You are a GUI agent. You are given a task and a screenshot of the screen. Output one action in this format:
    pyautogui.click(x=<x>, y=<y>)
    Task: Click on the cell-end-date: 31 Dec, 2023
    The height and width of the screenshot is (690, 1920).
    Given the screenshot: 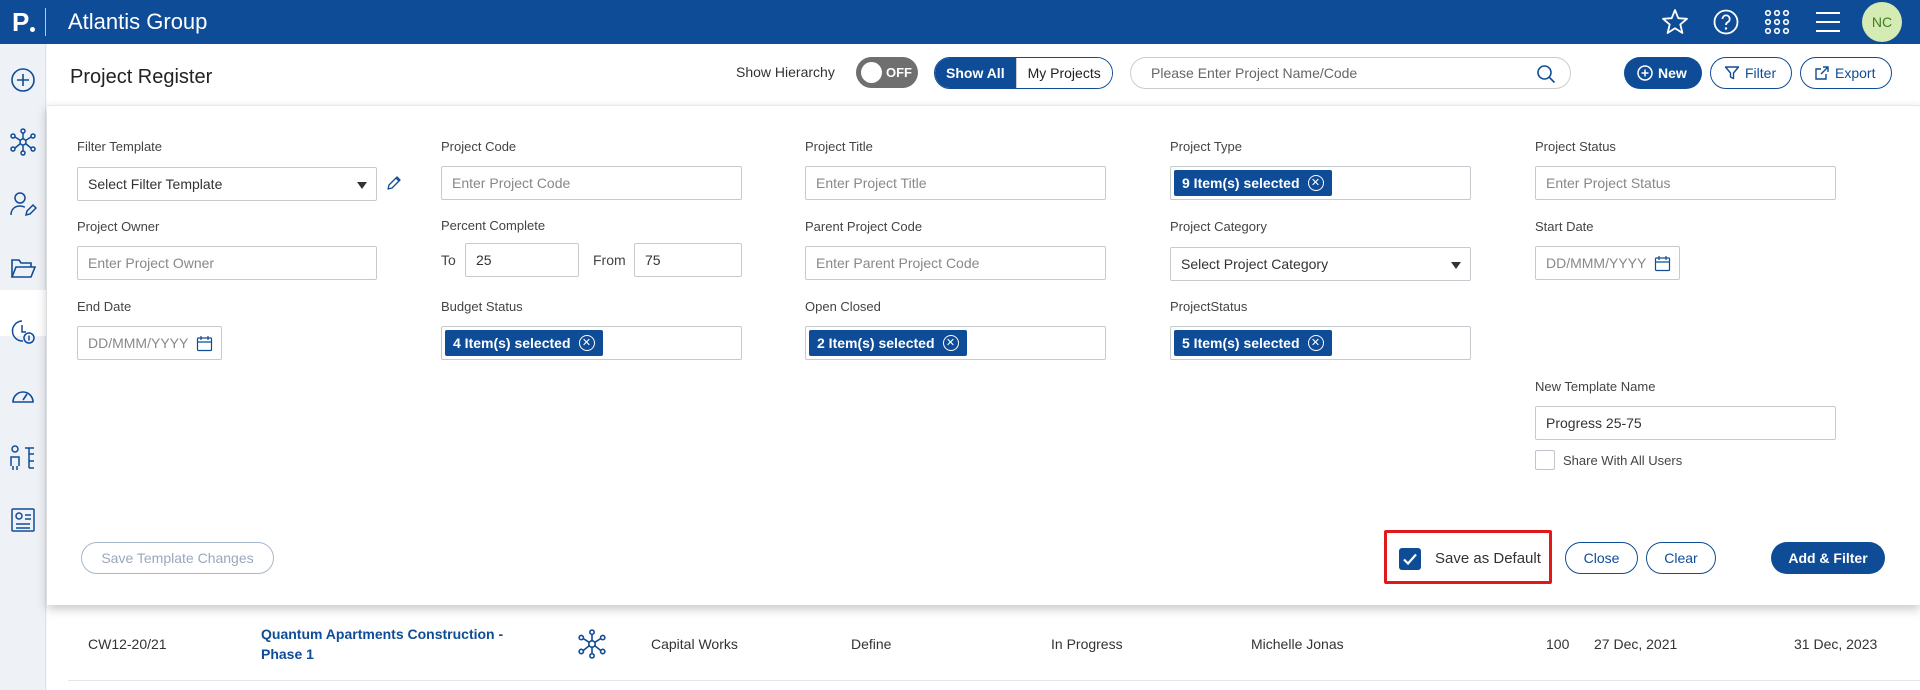 What is the action you would take?
    pyautogui.click(x=1836, y=644)
    